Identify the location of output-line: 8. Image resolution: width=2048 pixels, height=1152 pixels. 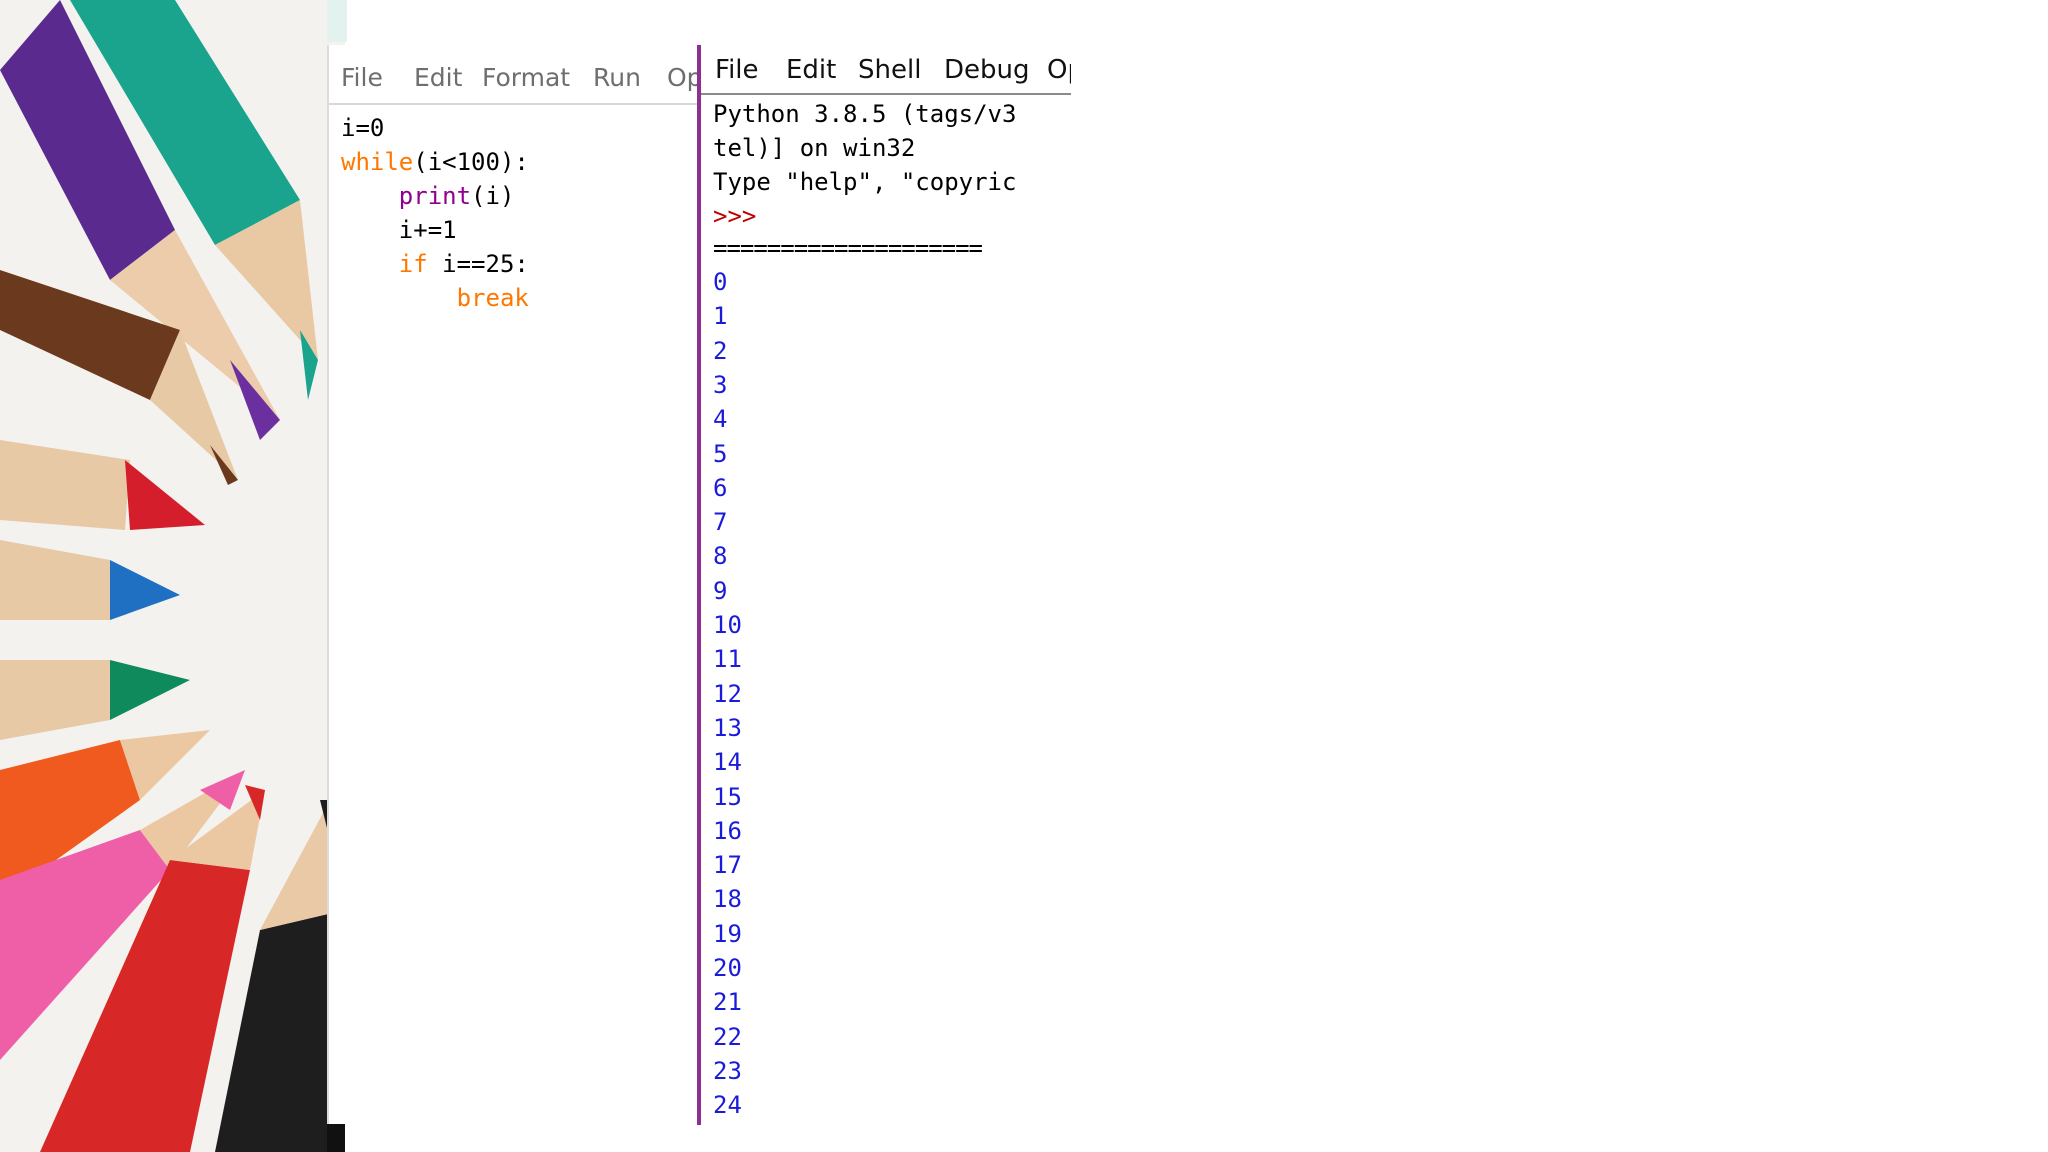
(720, 556).